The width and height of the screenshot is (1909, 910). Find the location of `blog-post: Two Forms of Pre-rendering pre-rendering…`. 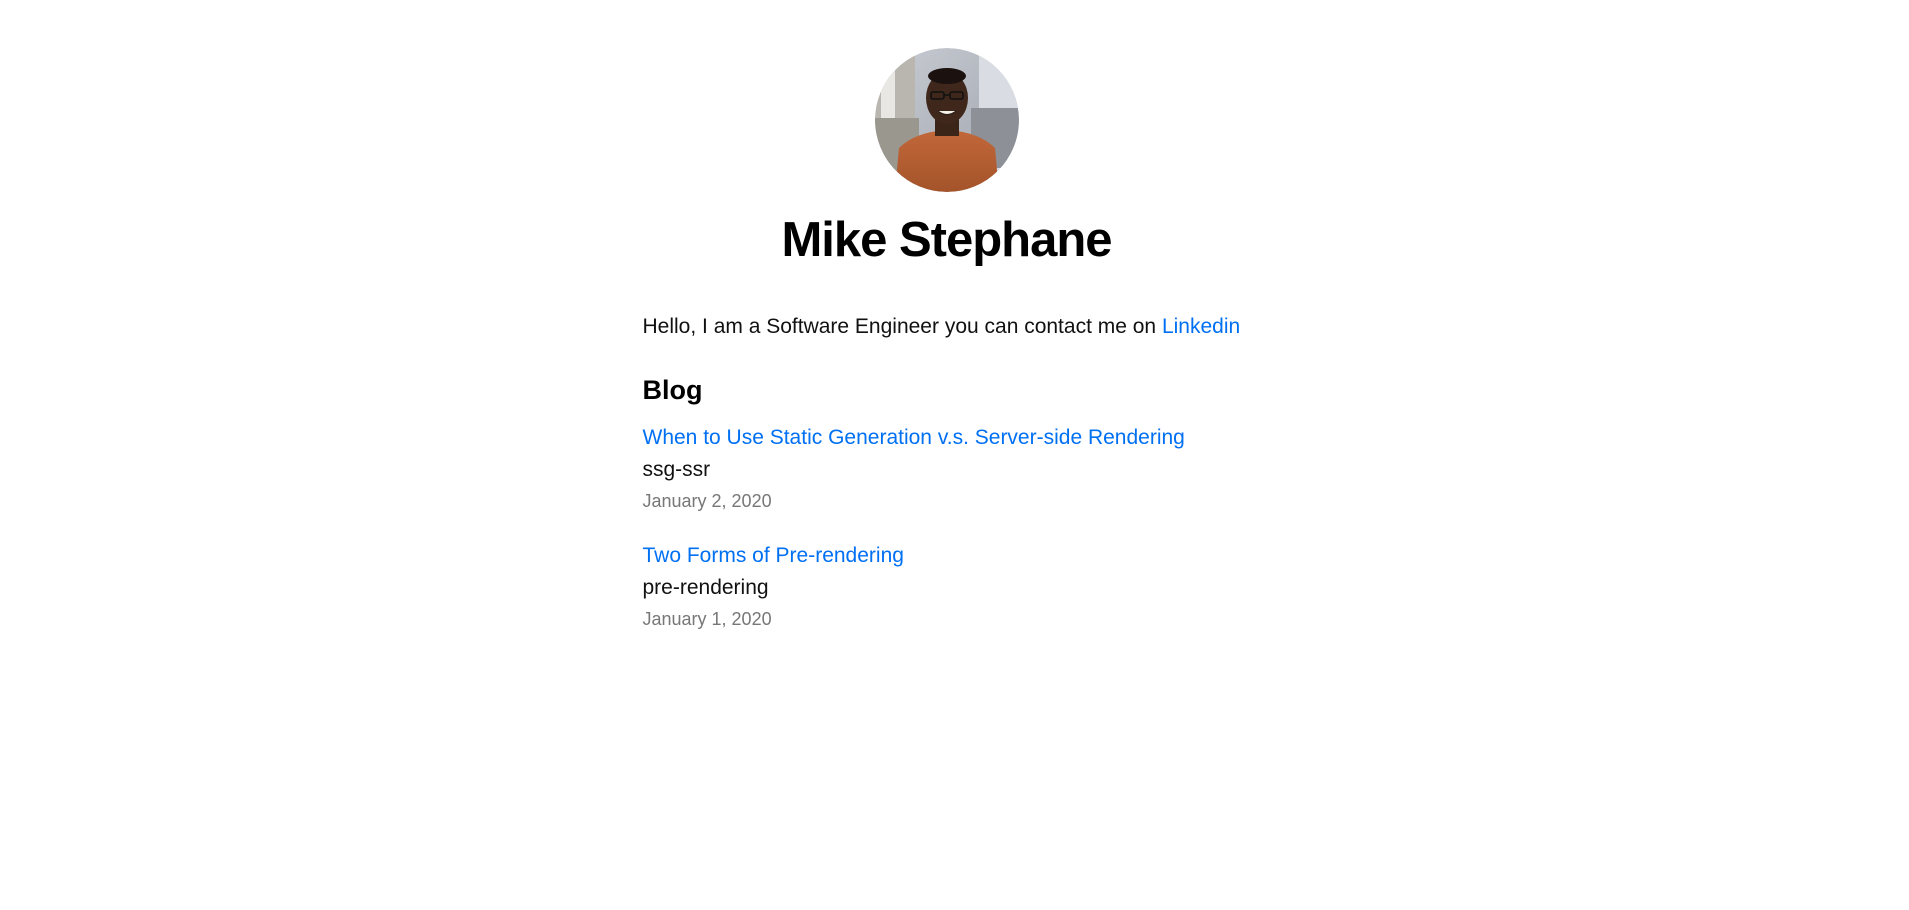

blog-post: Two Forms of Pre-rendering pre-rendering… is located at coordinates (975, 586).